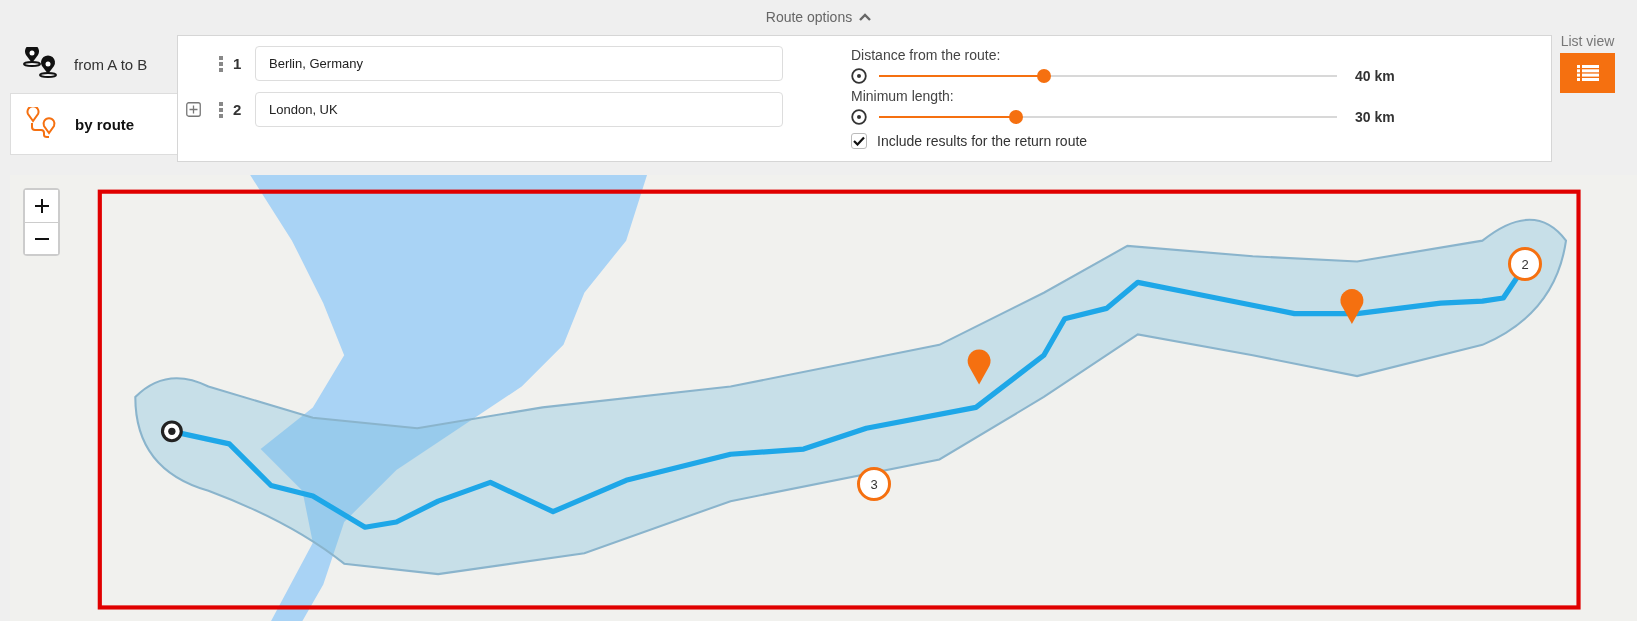 This screenshot has height=621, width=1637. I want to click on list-view-button, so click(1587, 73).